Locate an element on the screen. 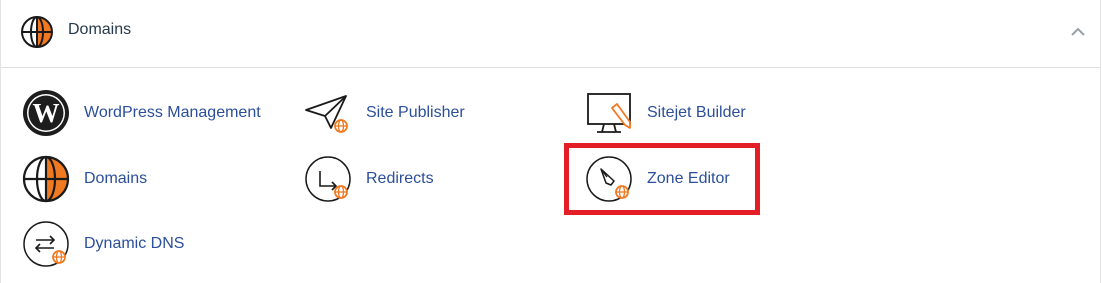  section-title: Domains is located at coordinates (100, 29).